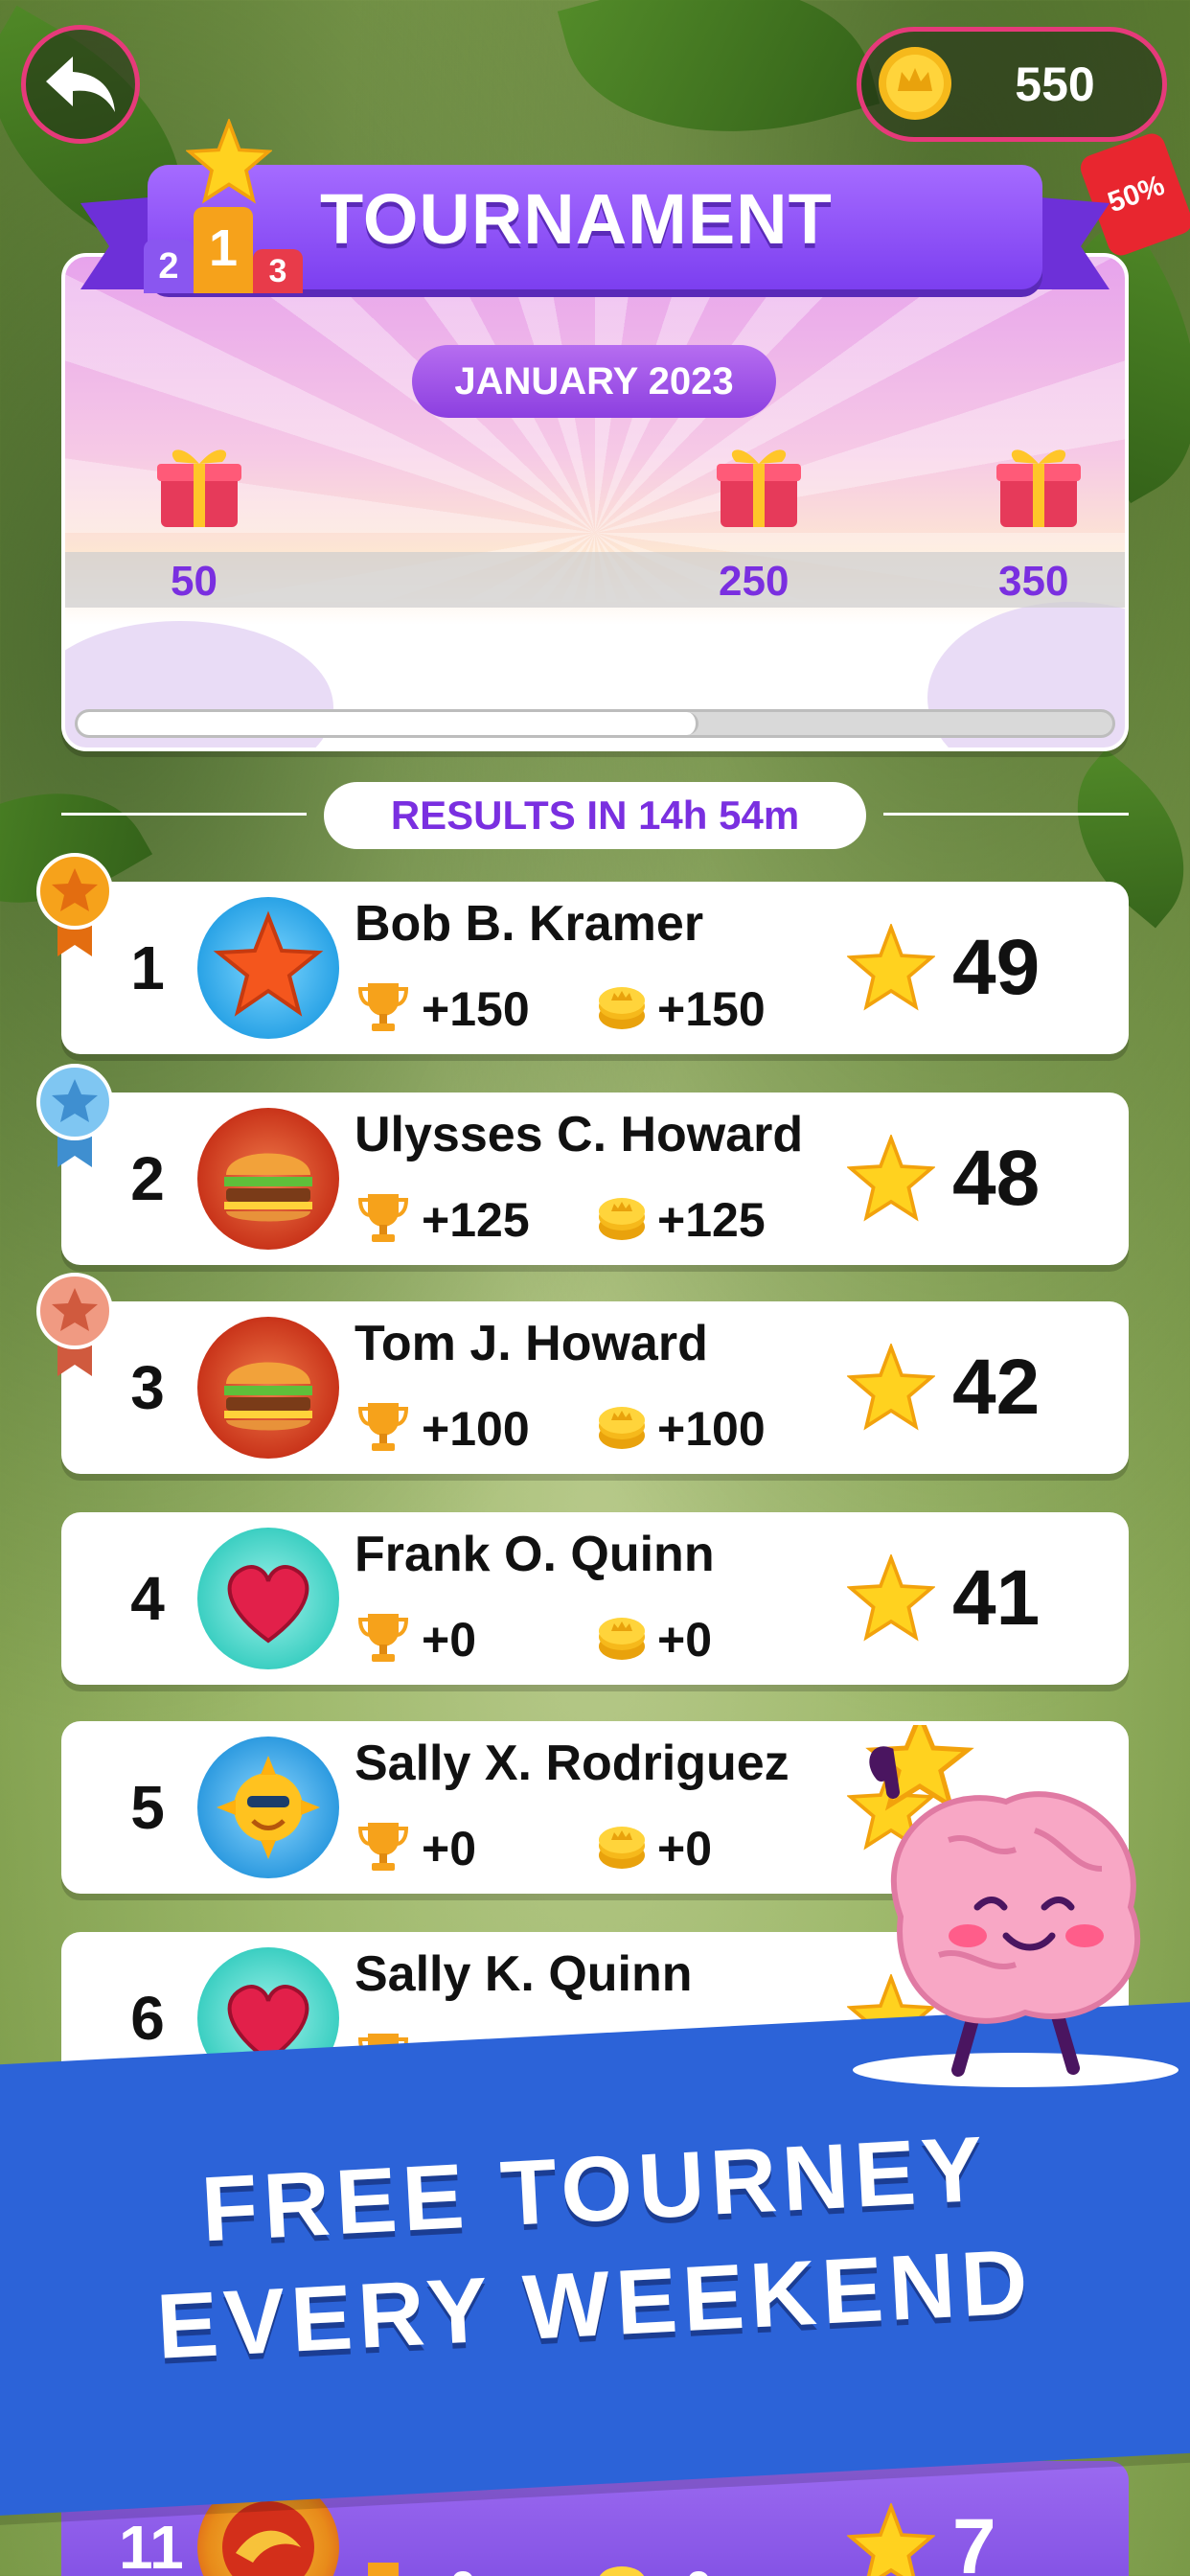  I want to click on coin-reward: +125, so click(712, 1220).